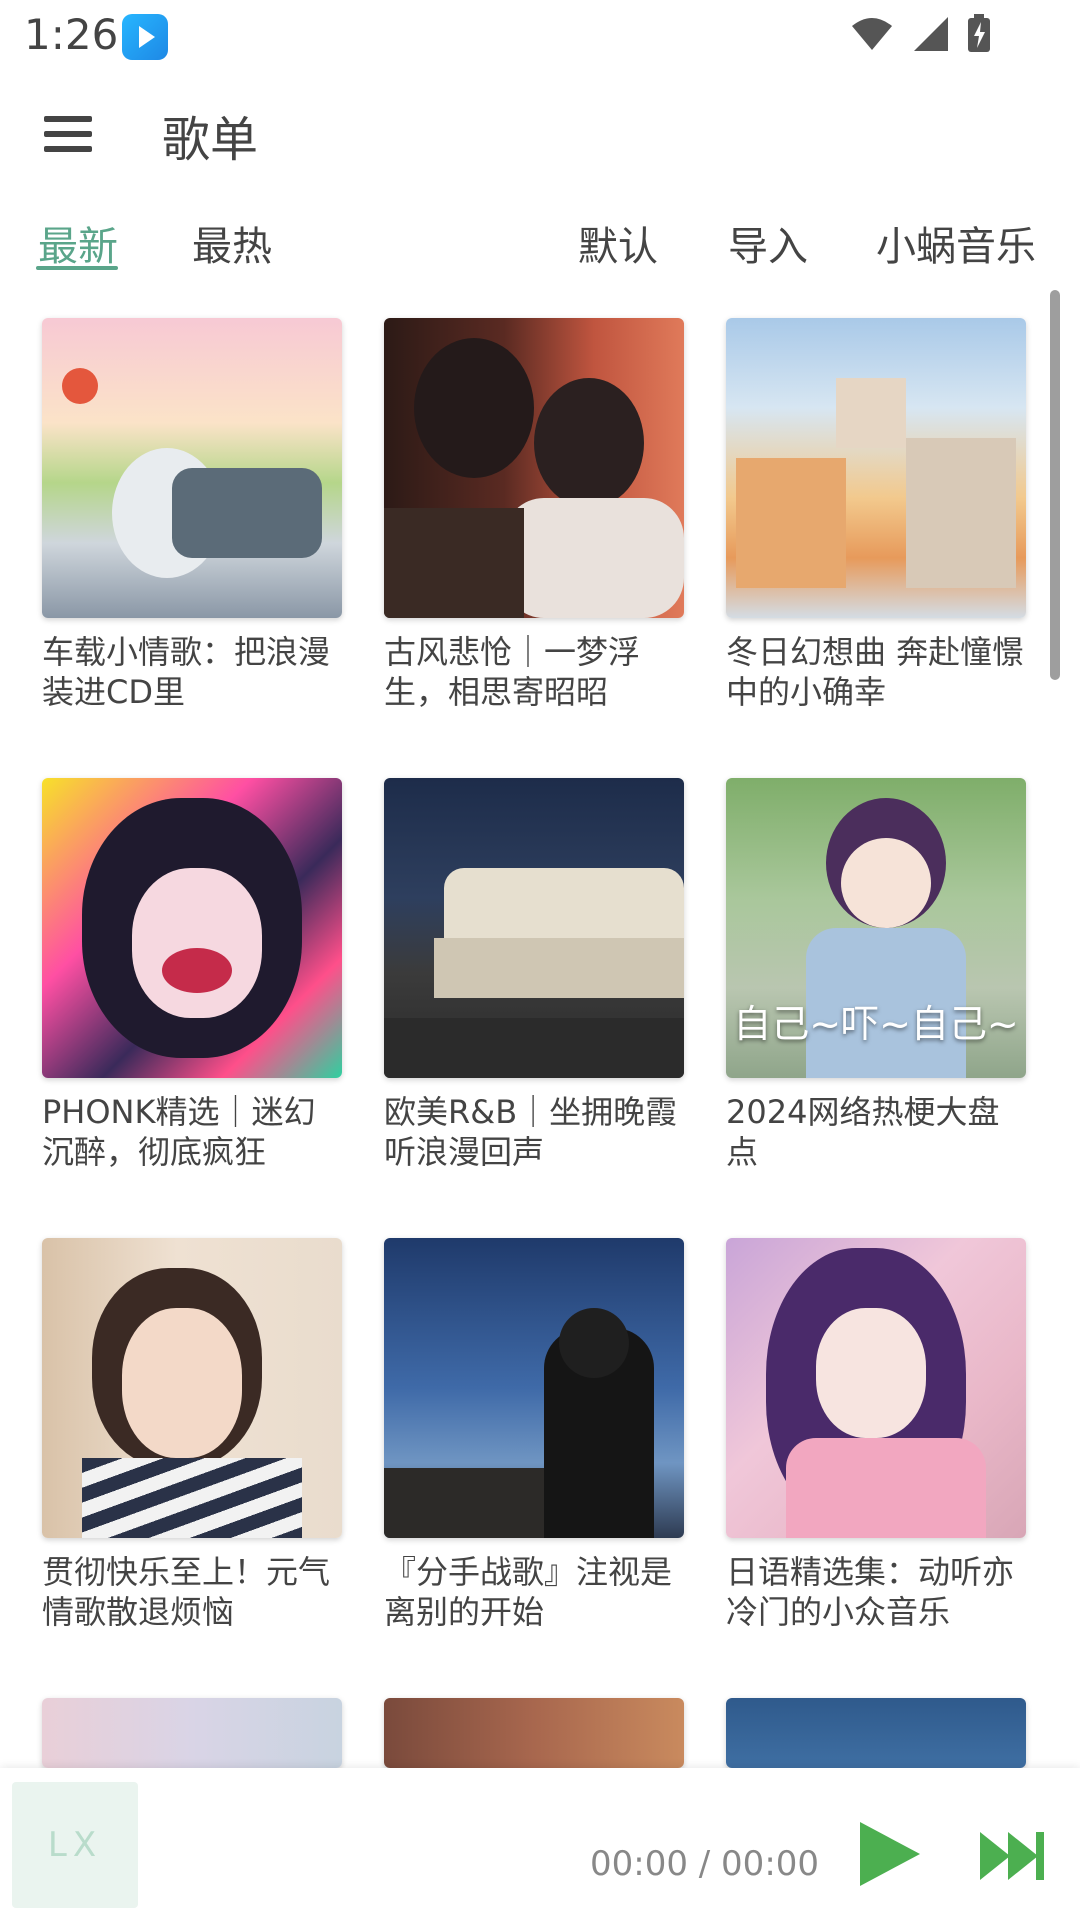  I want to click on playlist-title: 贯彻快乐至上！元气情歌散退烦恼, so click(186, 1592).